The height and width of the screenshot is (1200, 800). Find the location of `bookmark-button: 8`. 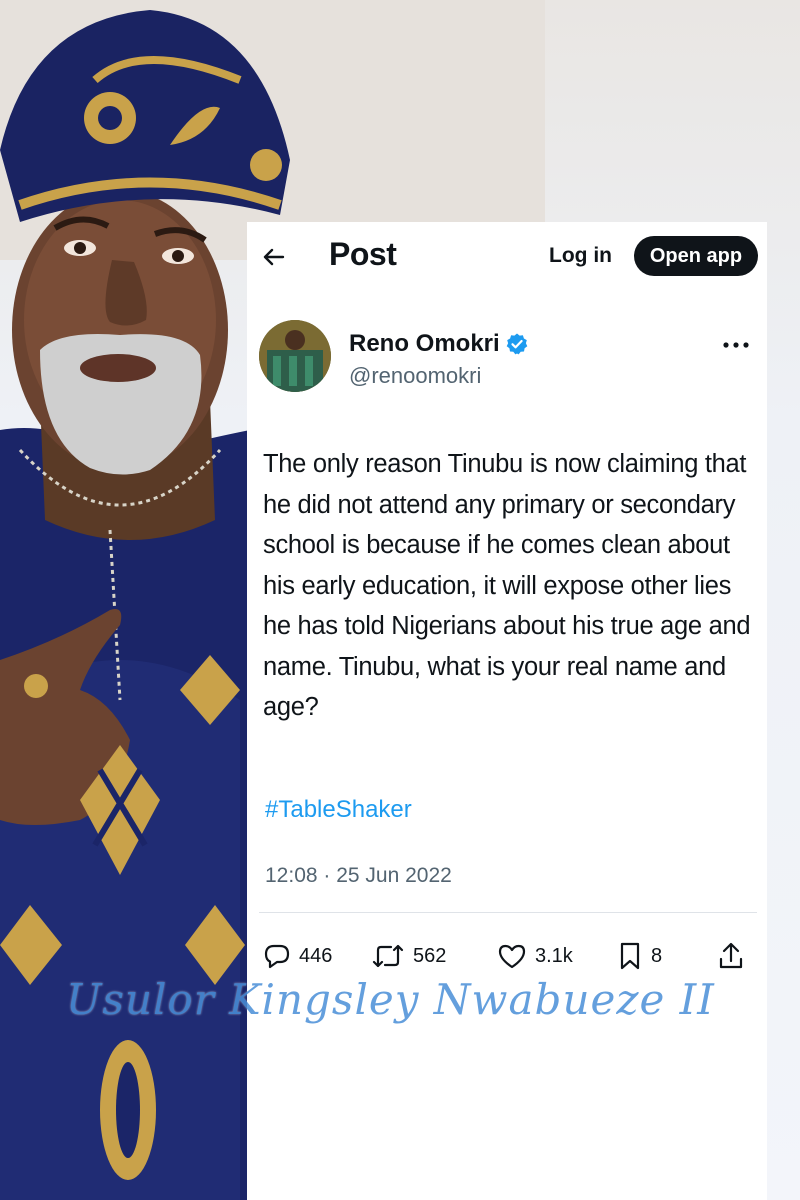

bookmark-button: 8 is located at coordinates (639, 956).